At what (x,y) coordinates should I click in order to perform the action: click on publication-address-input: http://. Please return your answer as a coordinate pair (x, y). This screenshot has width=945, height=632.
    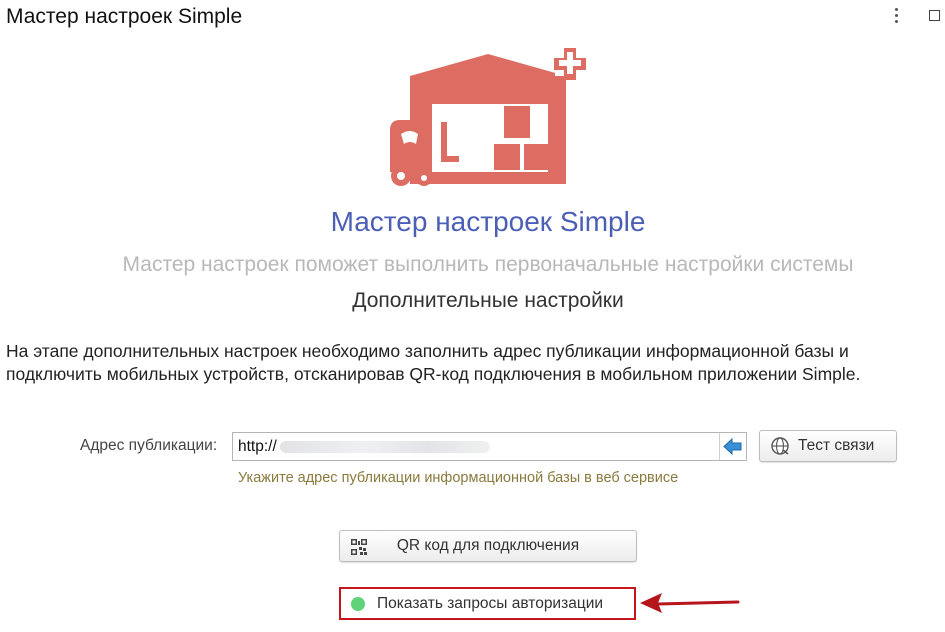
    Looking at the image, I should click on (489, 446).